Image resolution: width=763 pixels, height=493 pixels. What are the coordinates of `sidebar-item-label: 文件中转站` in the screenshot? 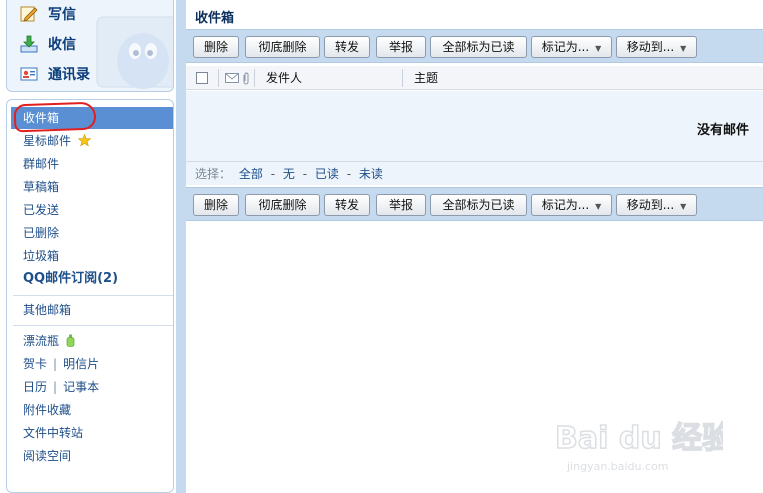 It's located at (53, 433).